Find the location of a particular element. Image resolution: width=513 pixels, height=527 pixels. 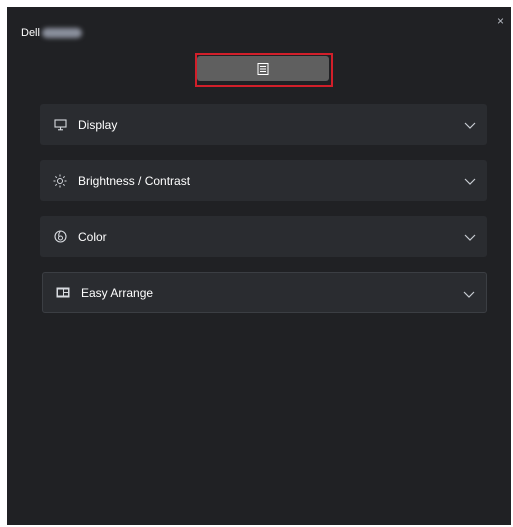

menu-list-icon is located at coordinates (263, 68).